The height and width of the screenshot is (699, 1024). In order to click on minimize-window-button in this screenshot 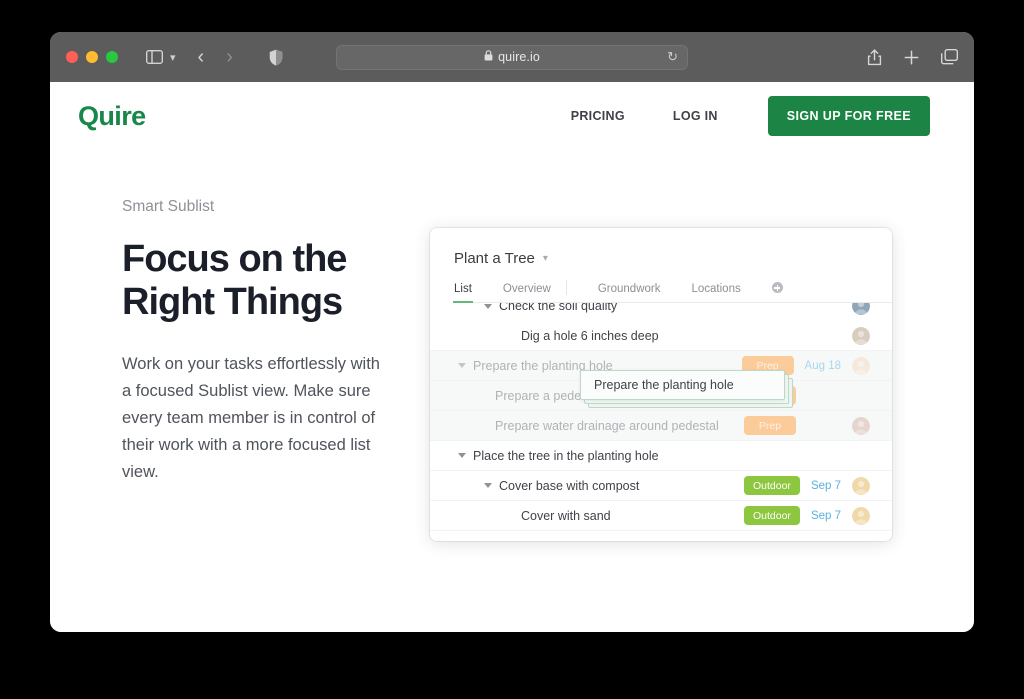, I will do `click(92, 57)`.